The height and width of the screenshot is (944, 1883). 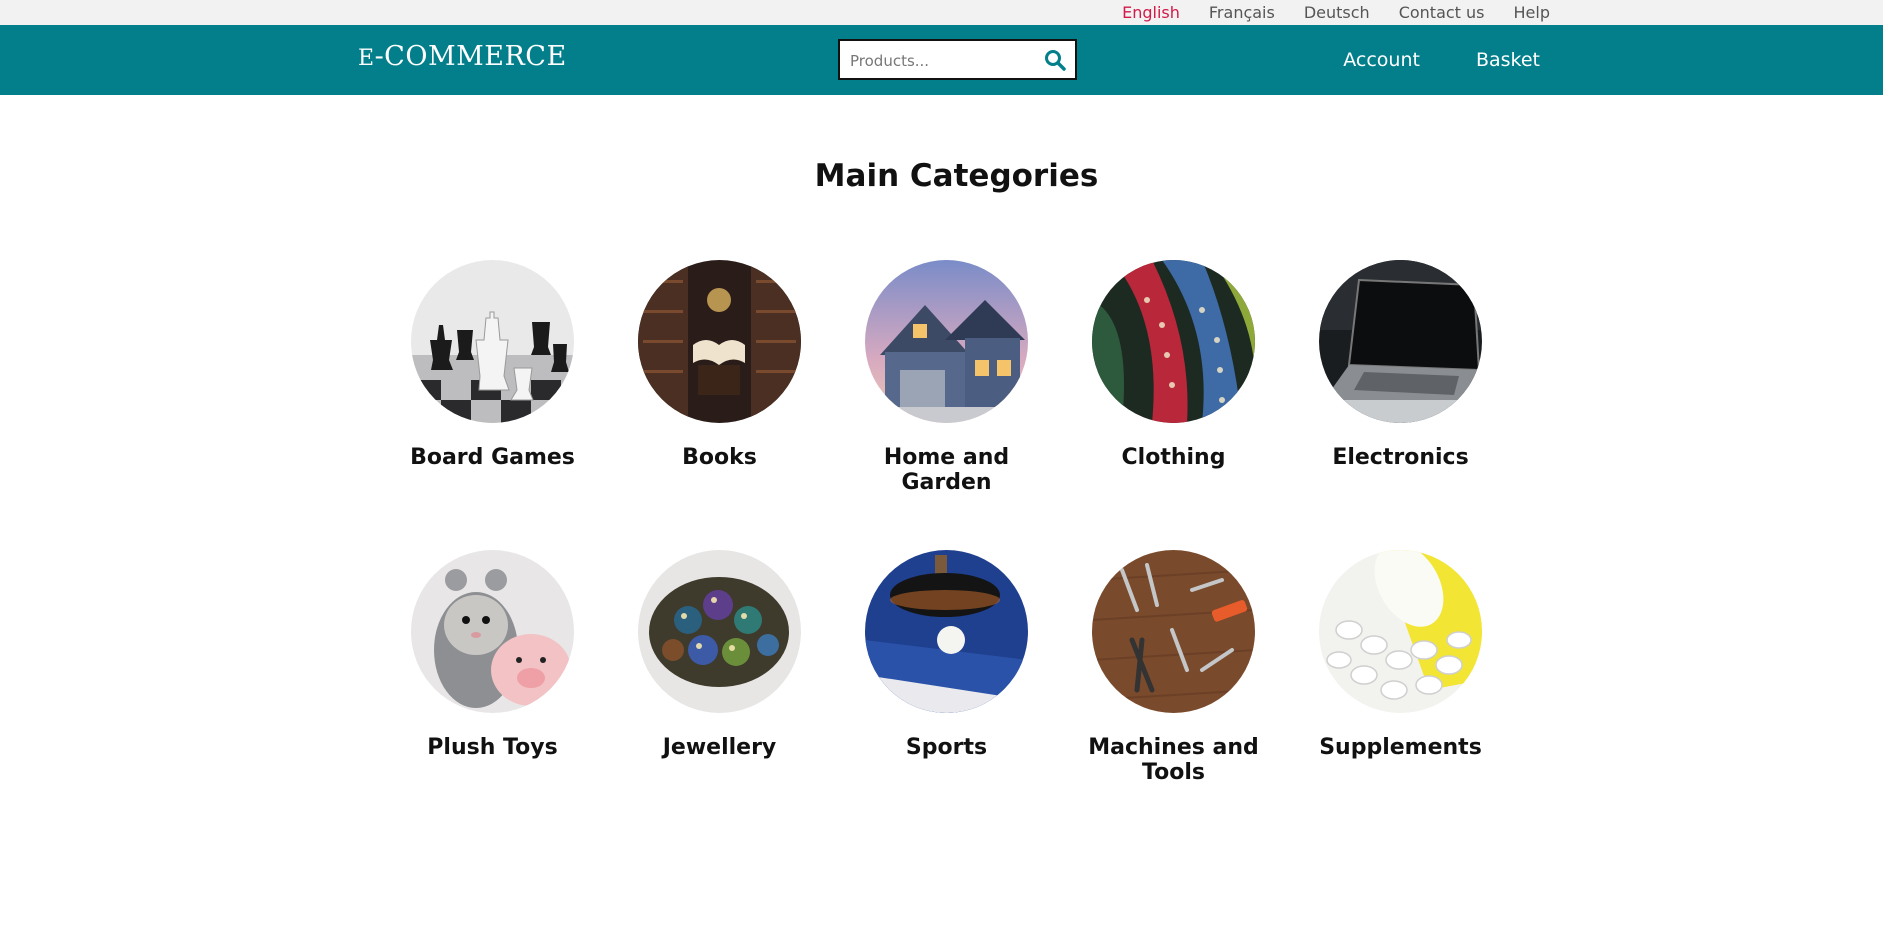 I want to click on basket-link: Basket, so click(x=1508, y=60).